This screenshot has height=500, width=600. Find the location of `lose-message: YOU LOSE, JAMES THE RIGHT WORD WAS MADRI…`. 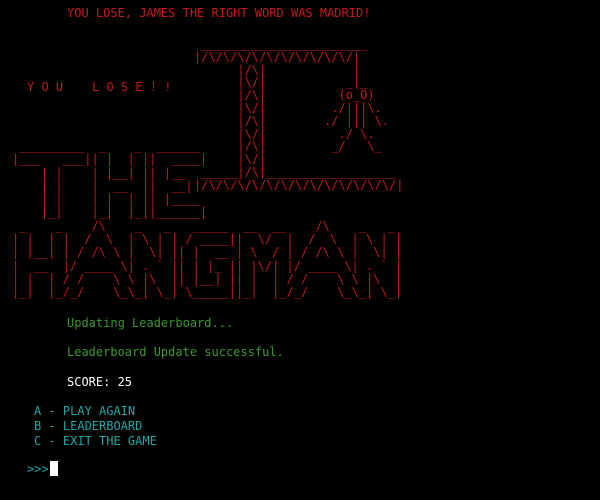

lose-message: YOU LOSE, JAMES THE RIGHT WORD WAS MADRI… is located at coordinates (219, 13).